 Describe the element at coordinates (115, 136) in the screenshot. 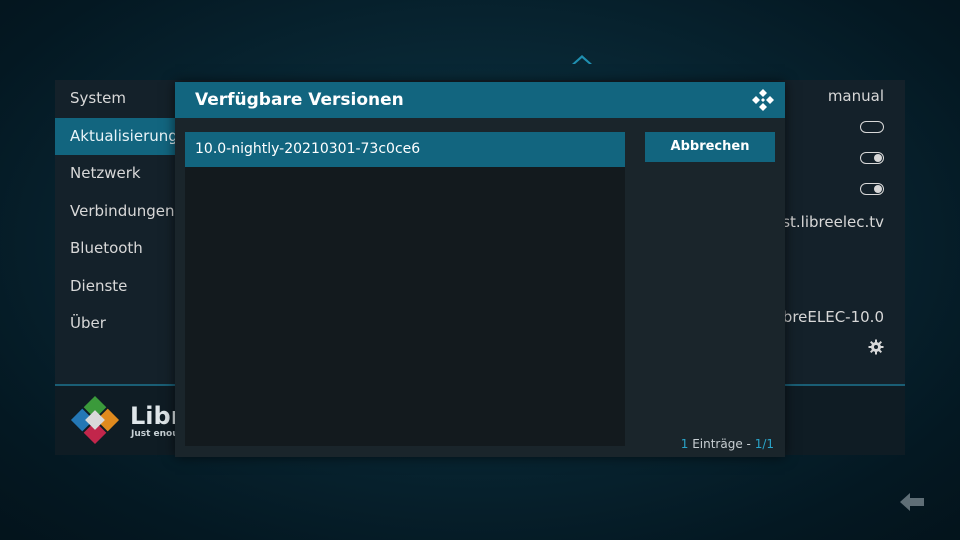

I see `sidebar-item-updates: Aktualisierungen` at that location.